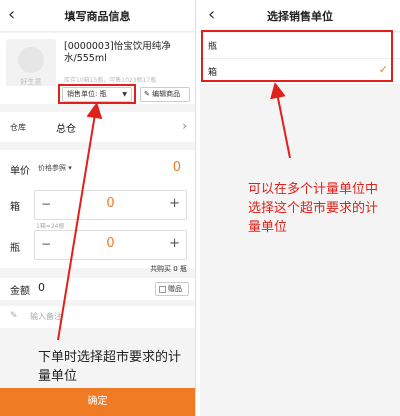  Describe the element at coordinates (20, 171) in the screenshot. I see `price-label: 单价` at that location.